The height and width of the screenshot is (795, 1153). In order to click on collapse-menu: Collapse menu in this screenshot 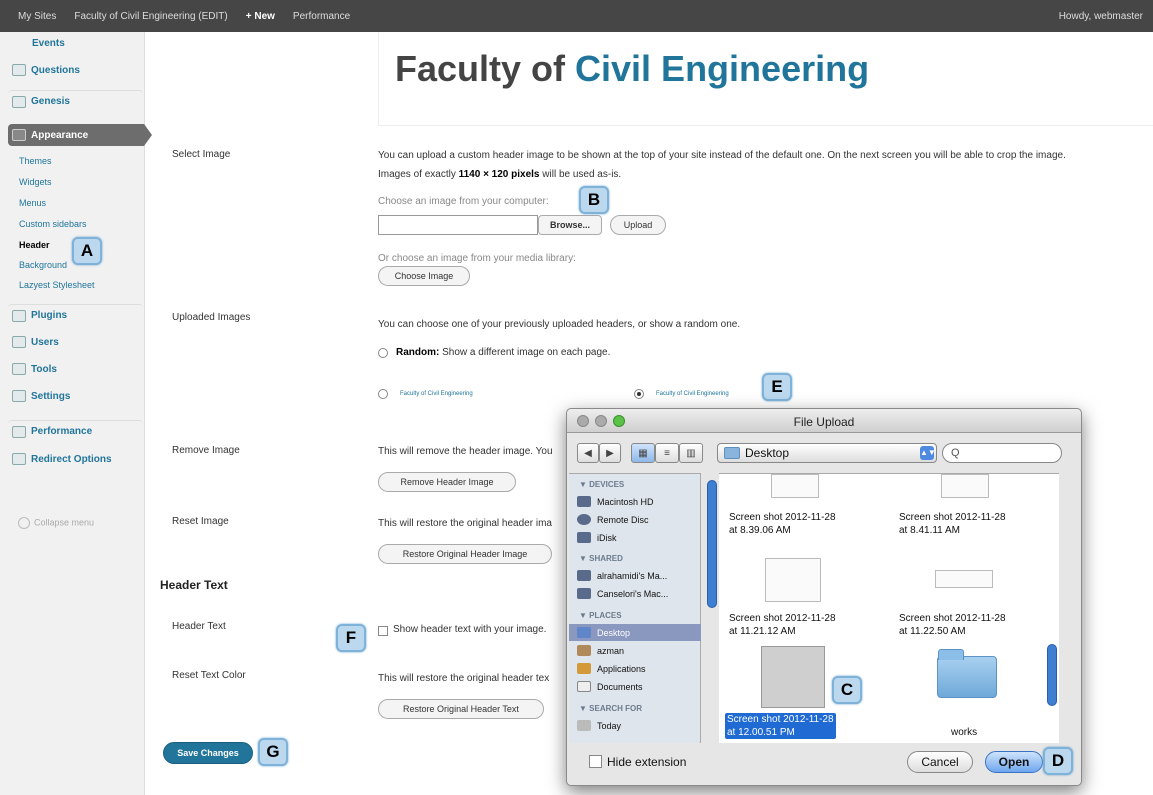, I will do `click(56, 523)`.